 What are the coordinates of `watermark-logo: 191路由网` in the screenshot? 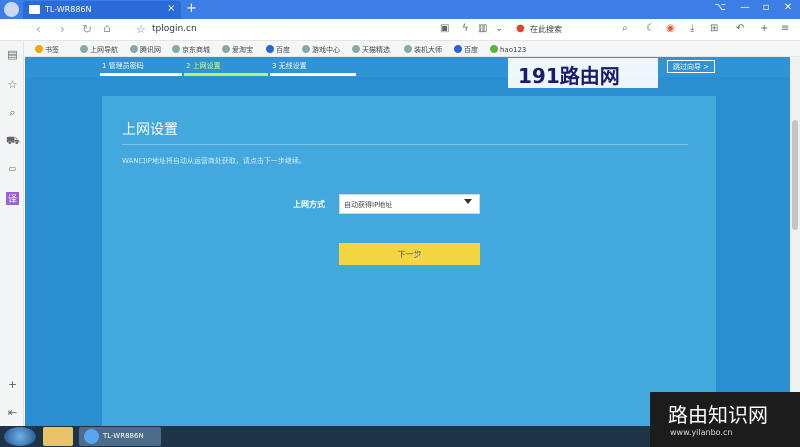 It's located at (583, 73).